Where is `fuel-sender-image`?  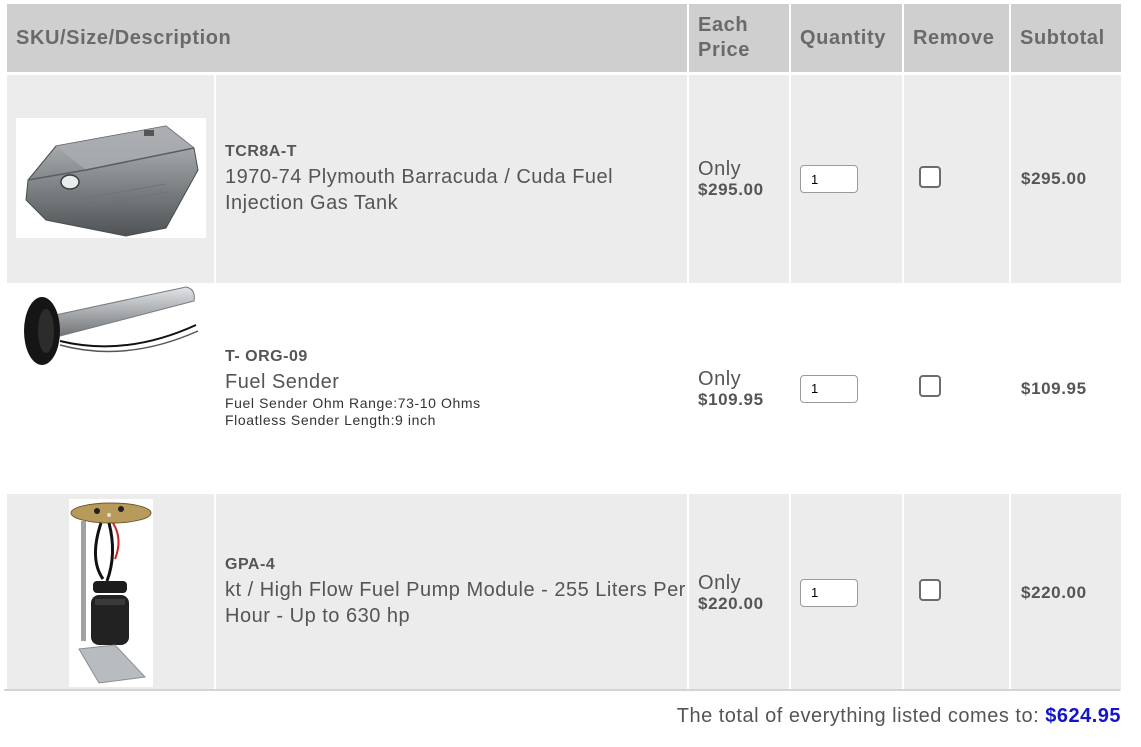 fuel-sender-image is located at coordinates (111, 329).